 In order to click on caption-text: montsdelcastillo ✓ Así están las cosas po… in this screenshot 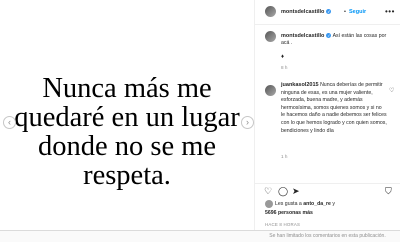, I will do `click(337, 40)`.